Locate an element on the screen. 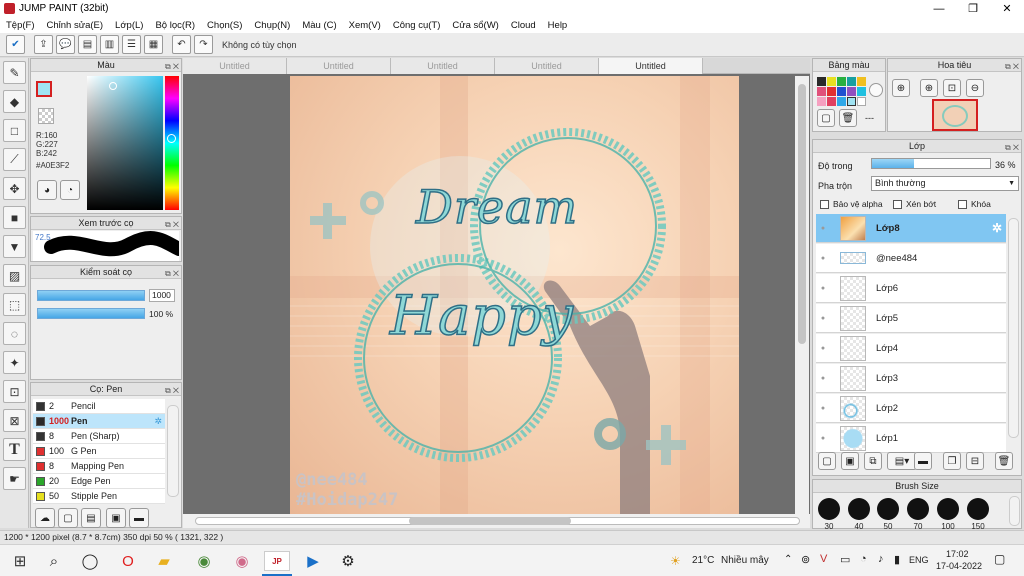  menu-tools: Công cụ(T) is located at coordinates (417, 25).